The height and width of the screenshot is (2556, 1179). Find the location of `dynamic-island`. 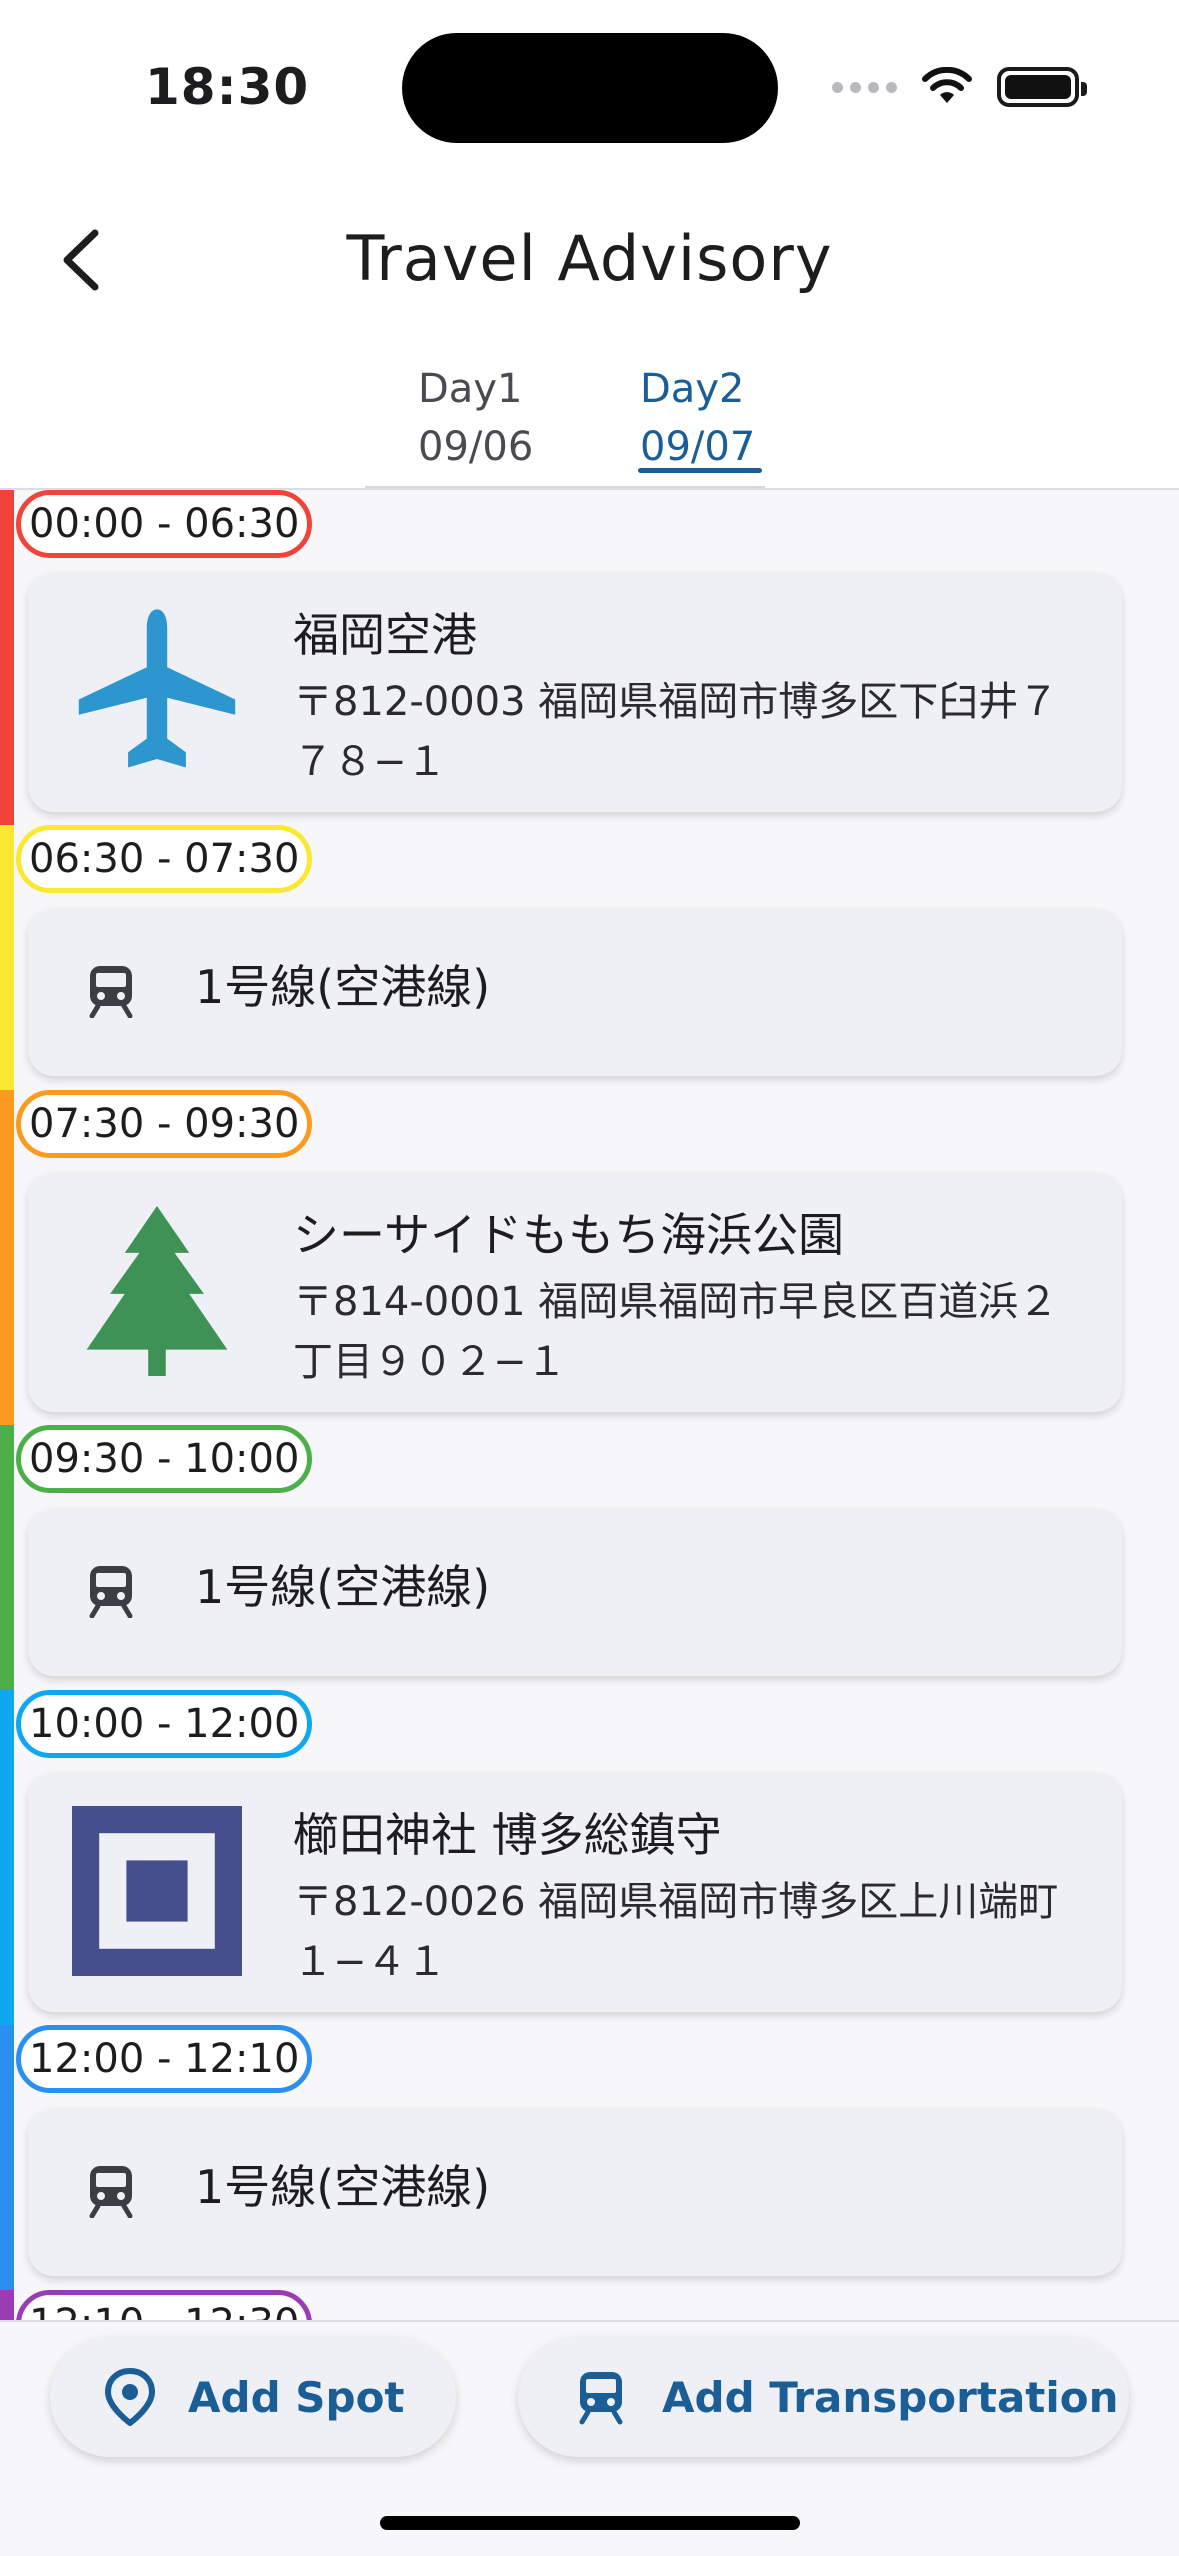

dynamic-island is located at coordinates (590, 88).